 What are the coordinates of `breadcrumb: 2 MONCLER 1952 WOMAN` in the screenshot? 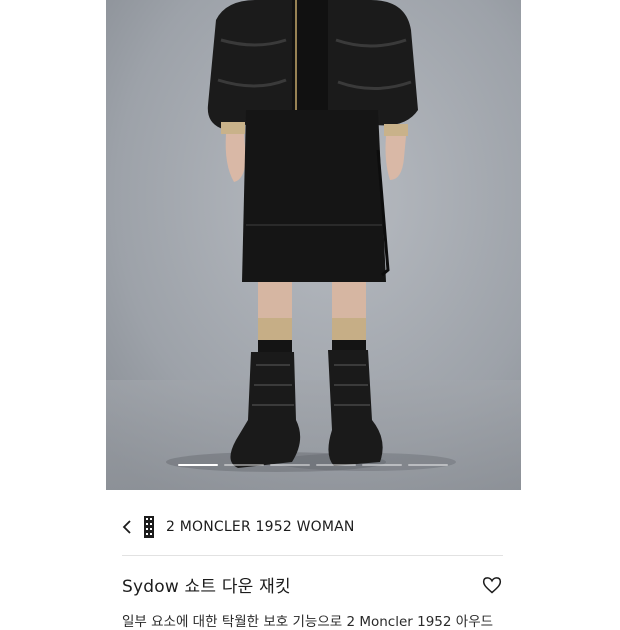 It's located at (312, 527).